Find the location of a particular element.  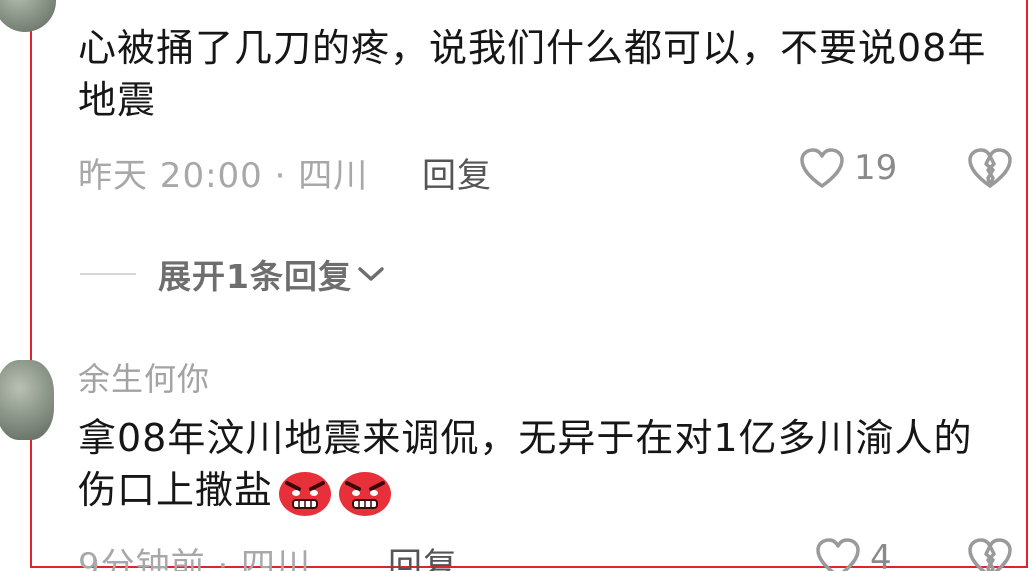

like-button: 4 is located at coordinates (853, 553).